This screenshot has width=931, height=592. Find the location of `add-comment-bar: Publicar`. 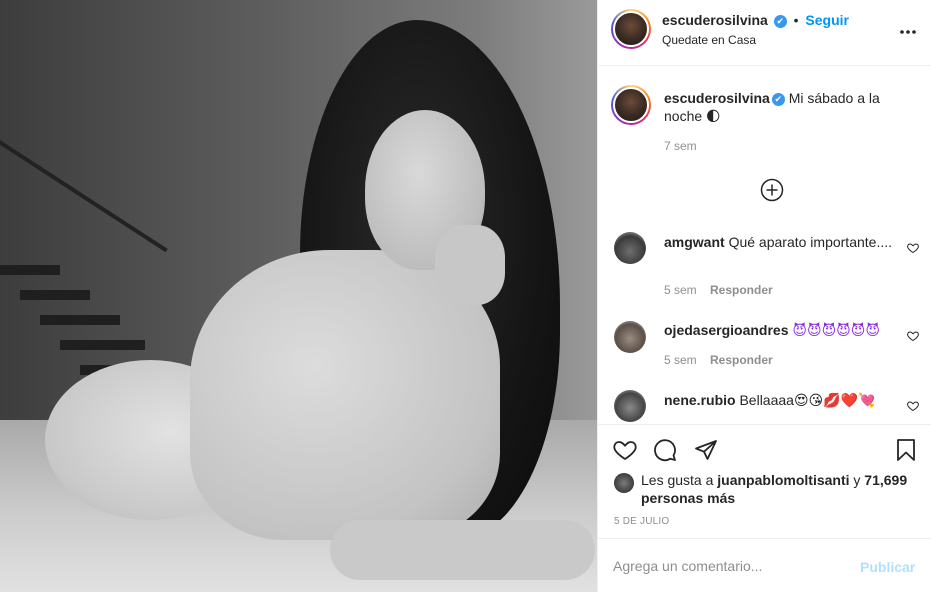

add-comment-bar: Publicar is located at coordinates (764, 565).